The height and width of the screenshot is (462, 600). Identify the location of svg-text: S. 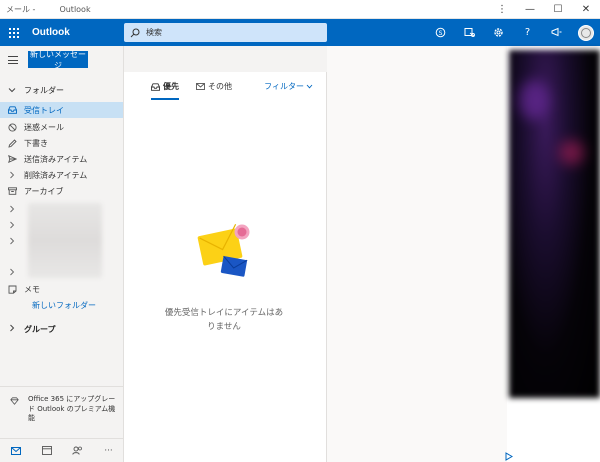
(441, 33).